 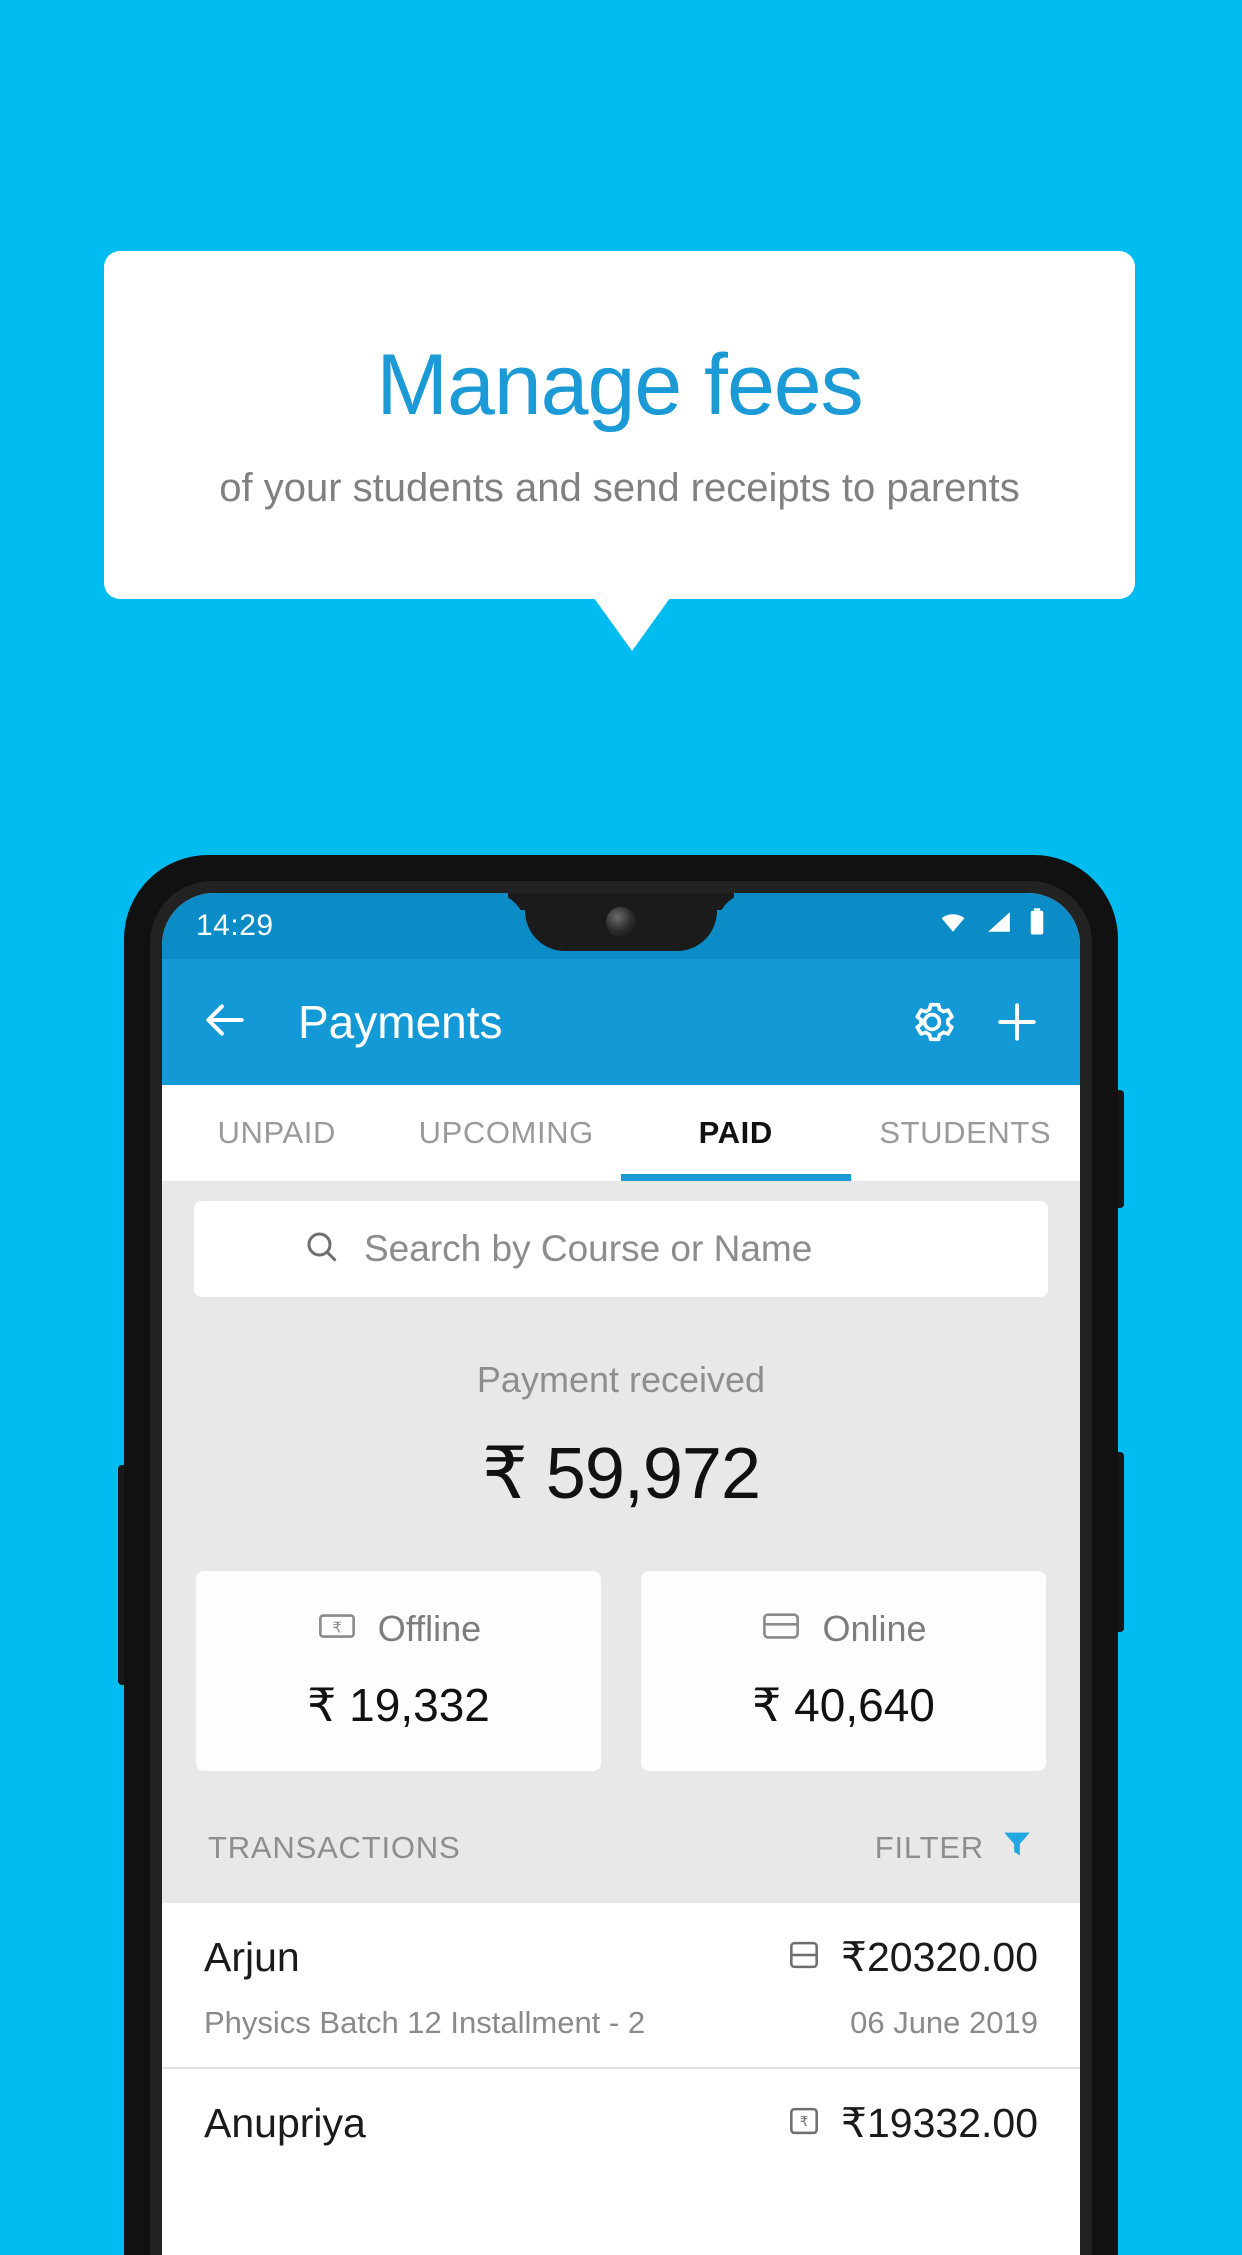 I want to click on transaction-date: 06 June 2019, so click(x=944, y=2022).